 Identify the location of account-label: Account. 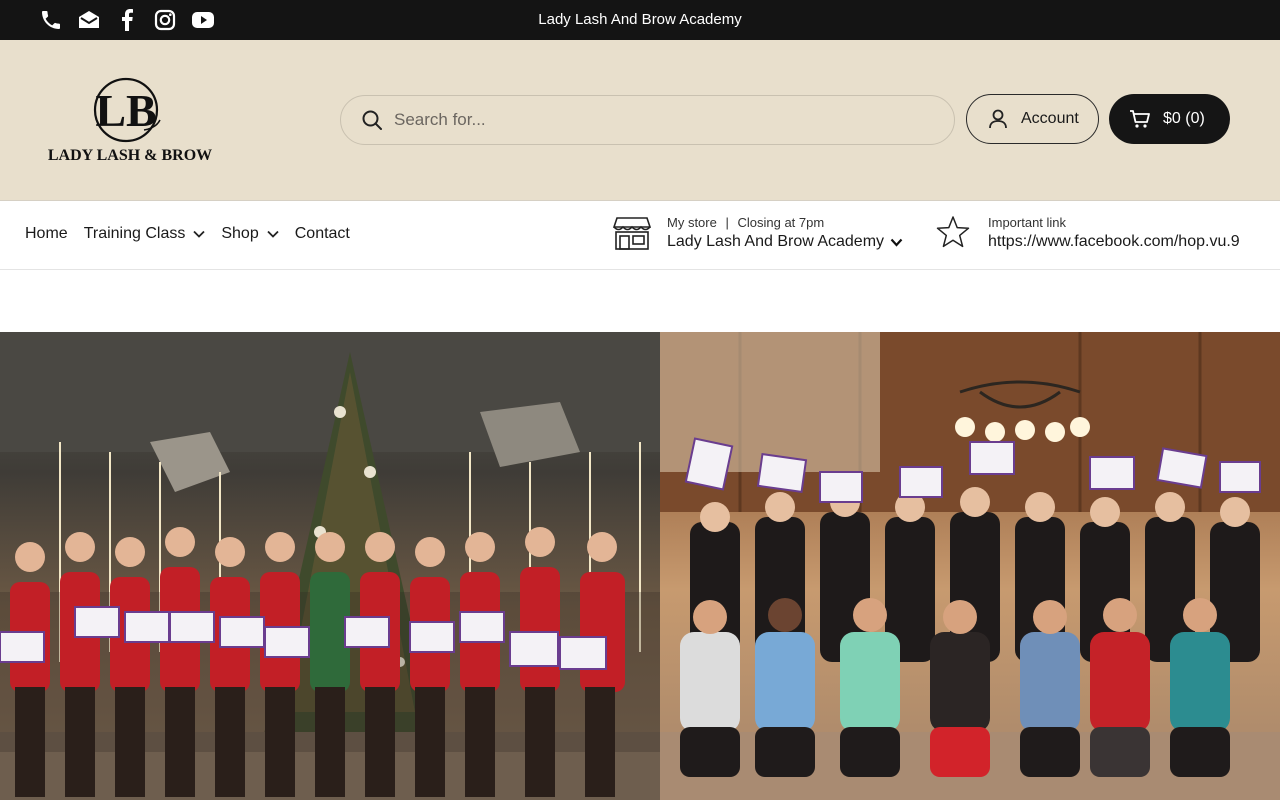
(1050, 118).